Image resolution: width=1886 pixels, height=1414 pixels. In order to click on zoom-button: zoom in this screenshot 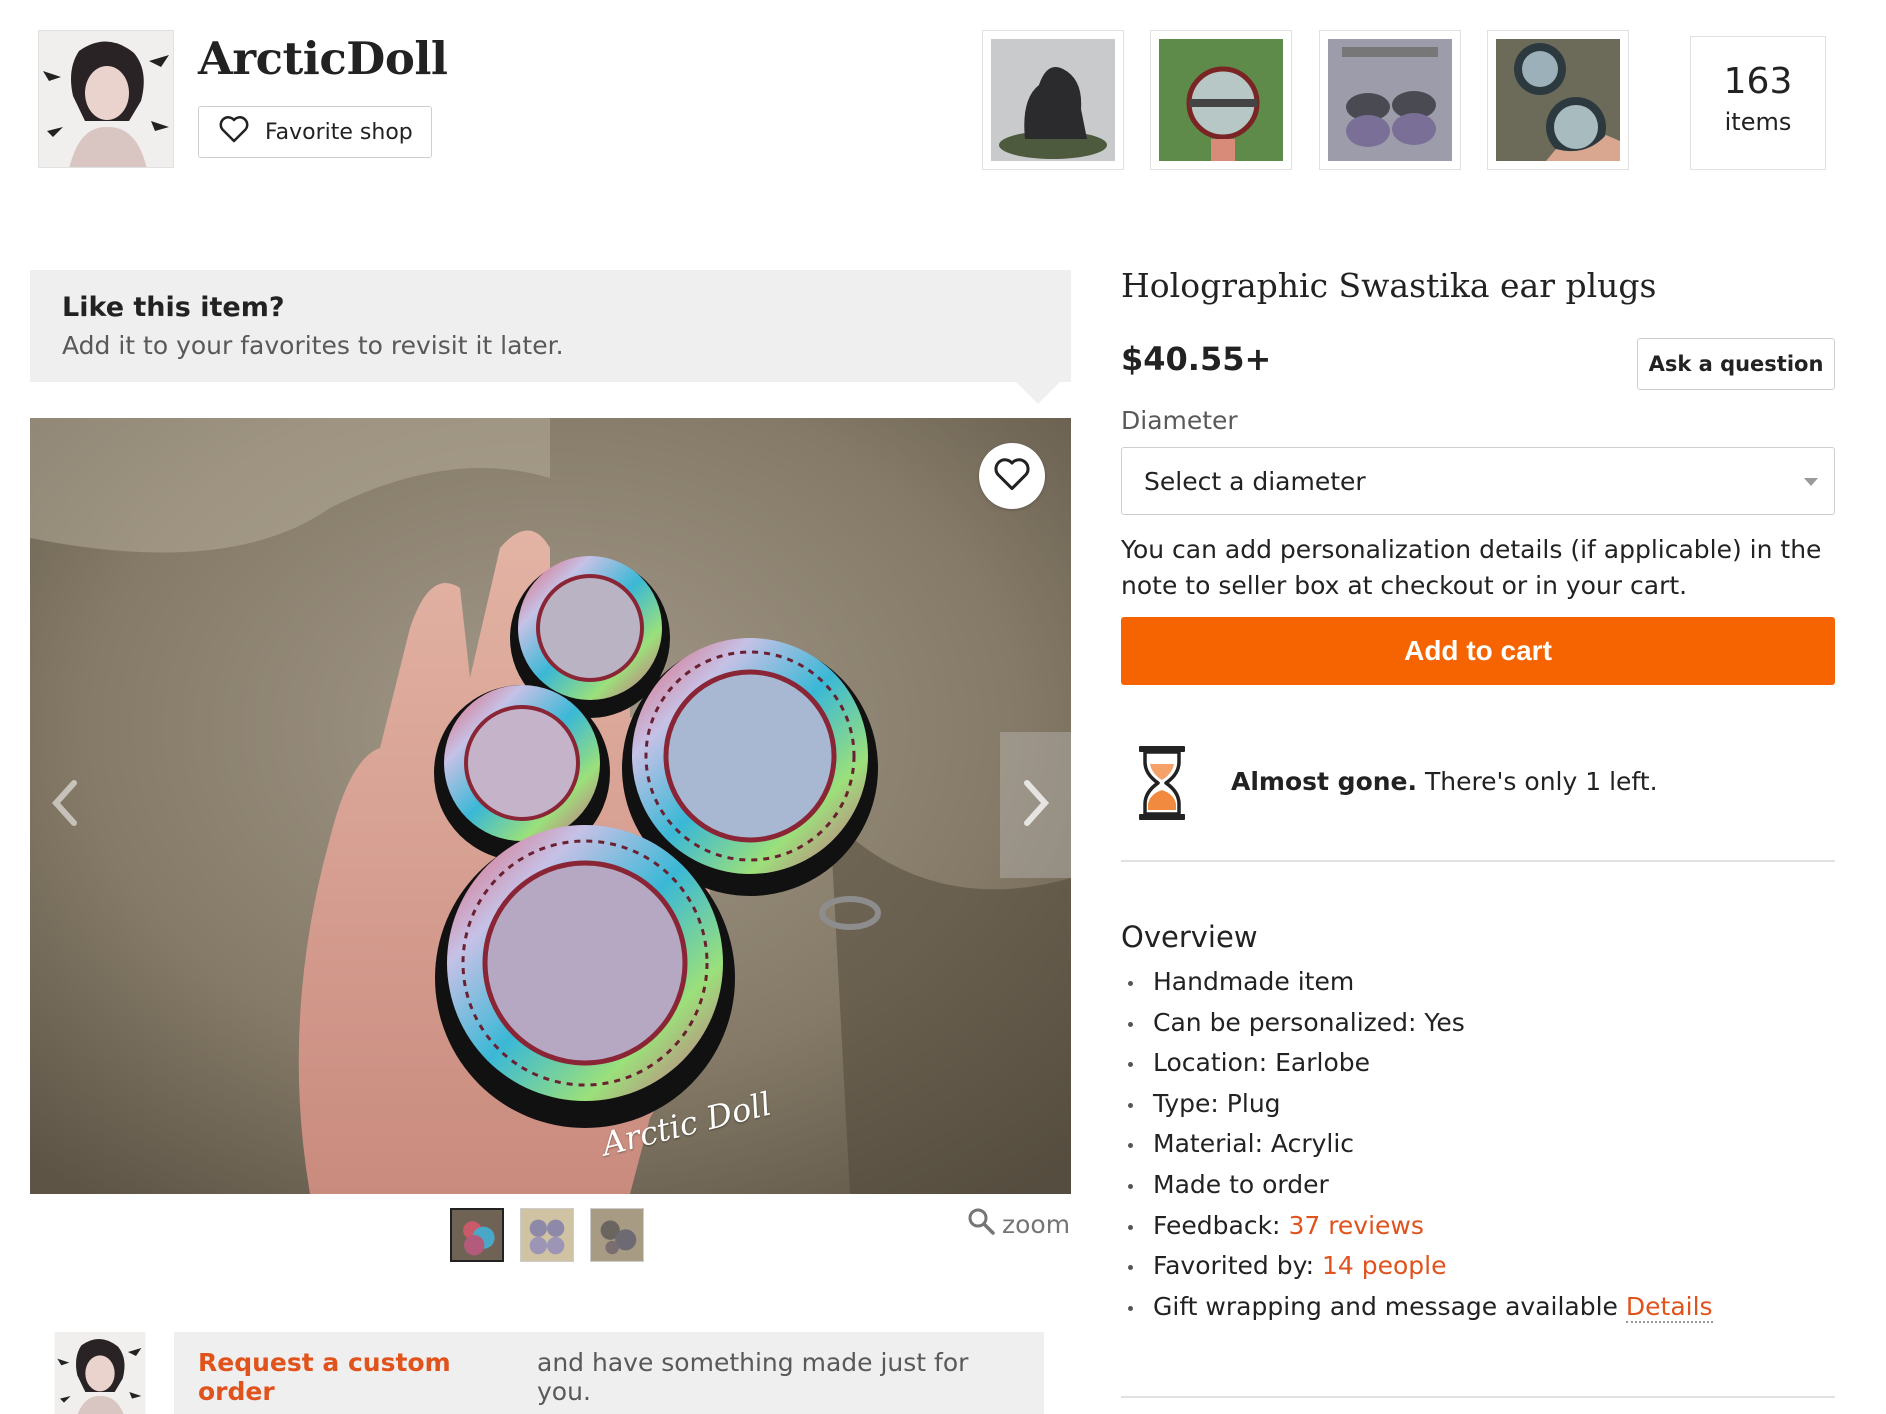, I will do `click(1018, 1224)`.